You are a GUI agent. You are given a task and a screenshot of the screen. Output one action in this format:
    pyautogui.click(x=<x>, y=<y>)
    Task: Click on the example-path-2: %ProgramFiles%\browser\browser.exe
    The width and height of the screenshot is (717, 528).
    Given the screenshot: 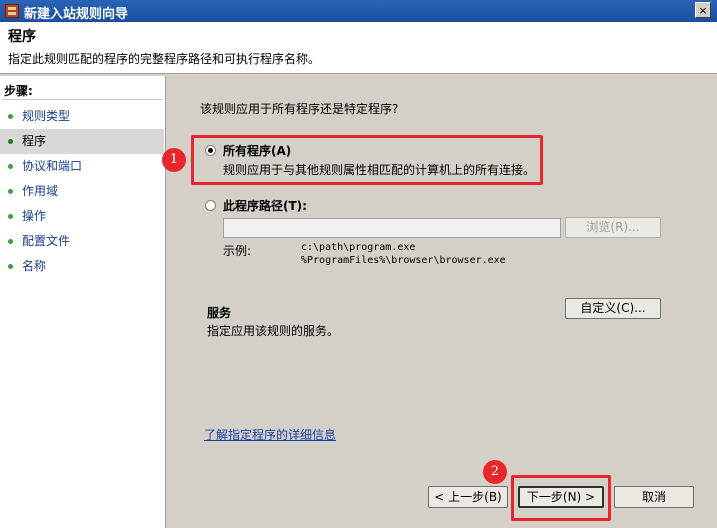 What is the action you would take?
    pyautogui.click(x=403, y=260)
    